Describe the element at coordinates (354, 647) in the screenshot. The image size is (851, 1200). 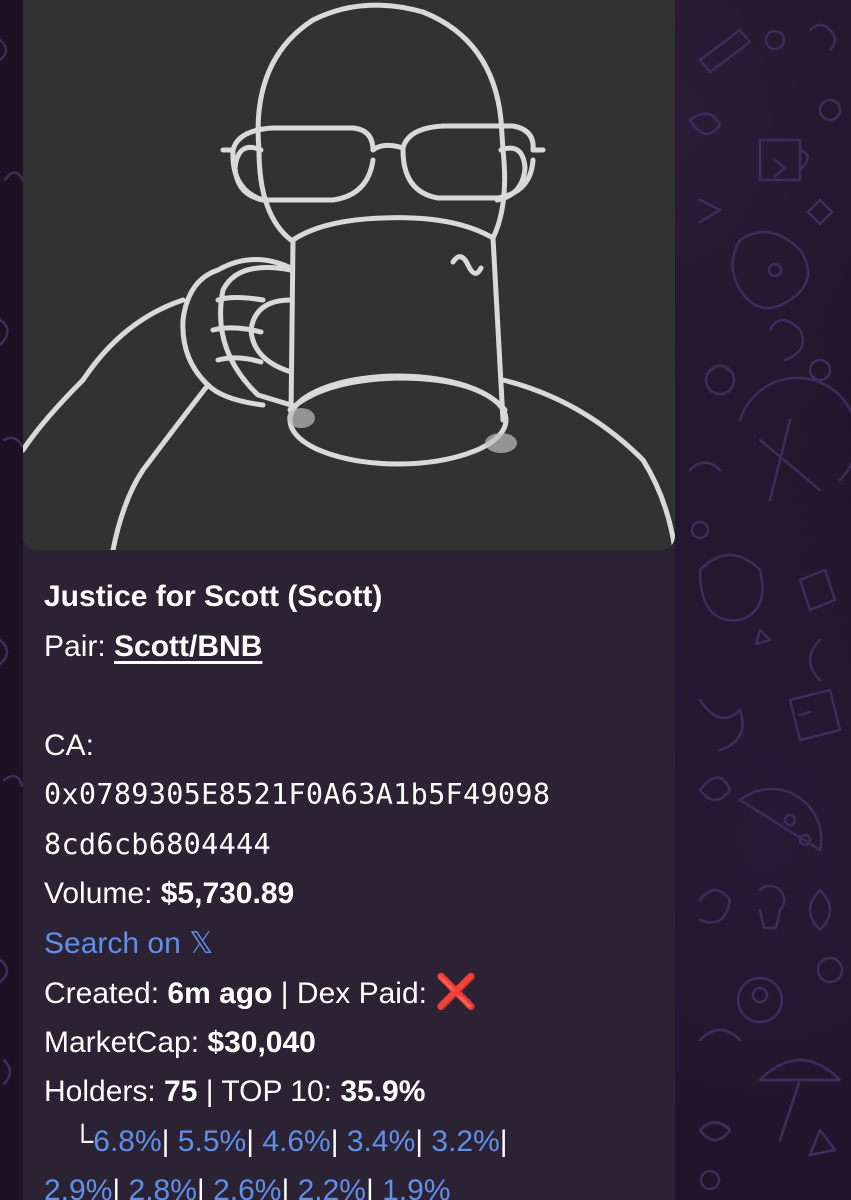
I see `pair-row: Pair: Scott/BNB` at that location.